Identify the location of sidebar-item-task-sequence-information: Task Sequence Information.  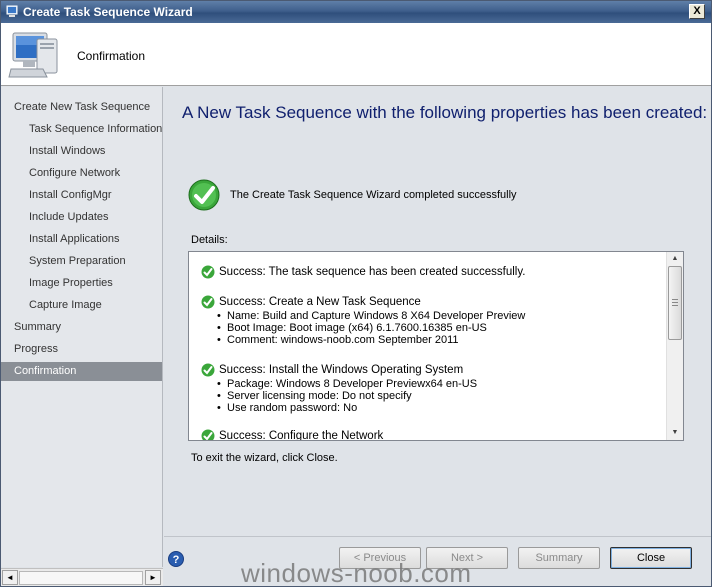
(81, 129).